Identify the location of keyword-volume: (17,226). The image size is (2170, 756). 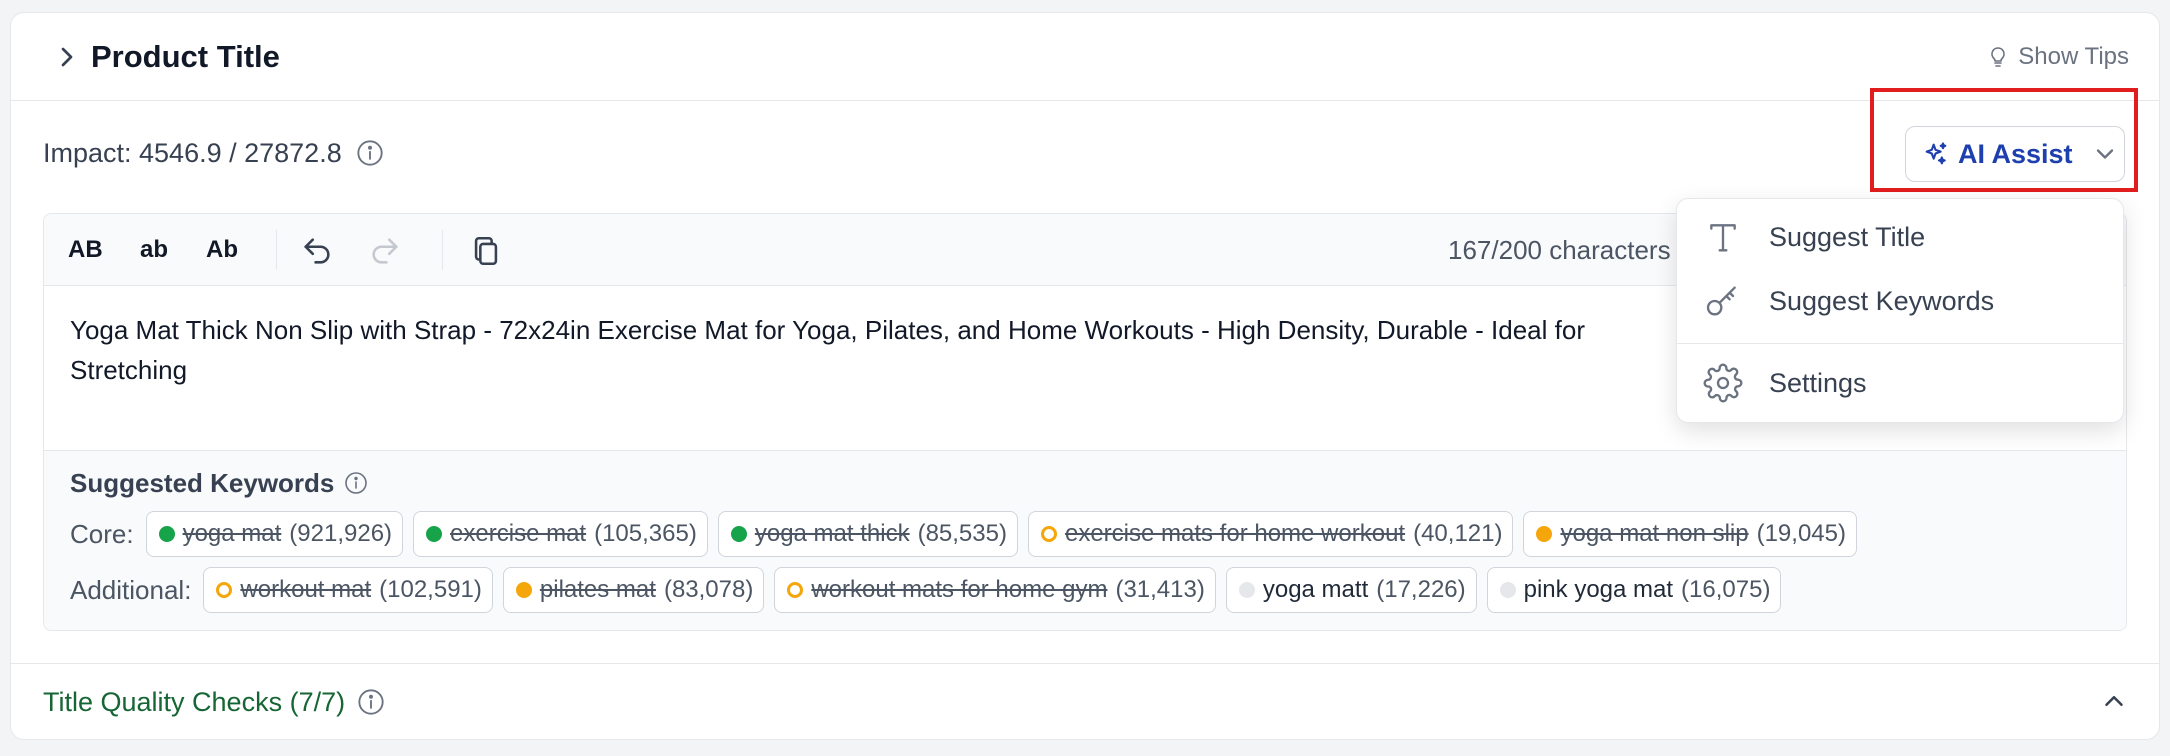
(1421, 589).